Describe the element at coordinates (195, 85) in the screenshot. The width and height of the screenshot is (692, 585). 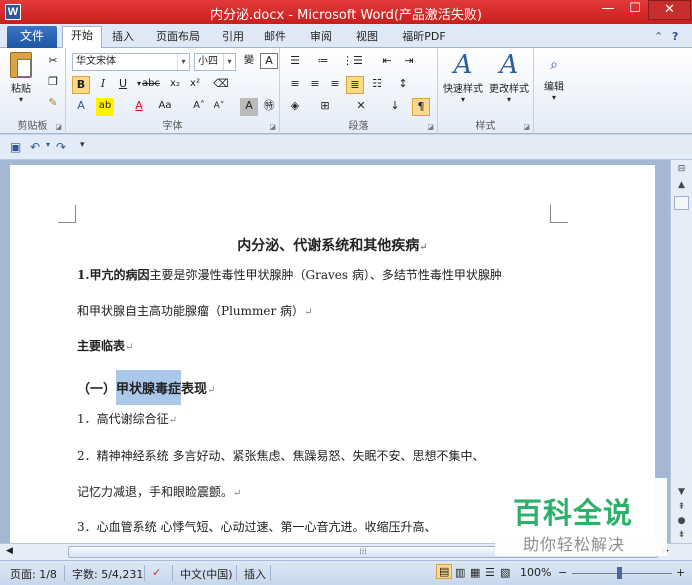
I see `superscript-button: x²` at that location.